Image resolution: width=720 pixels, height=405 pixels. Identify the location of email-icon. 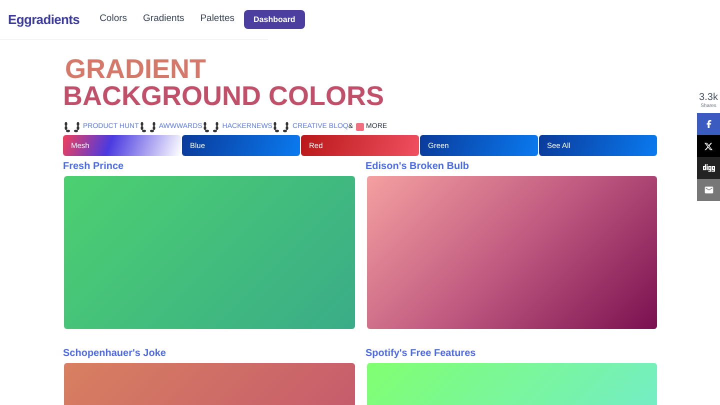
(709, 190).